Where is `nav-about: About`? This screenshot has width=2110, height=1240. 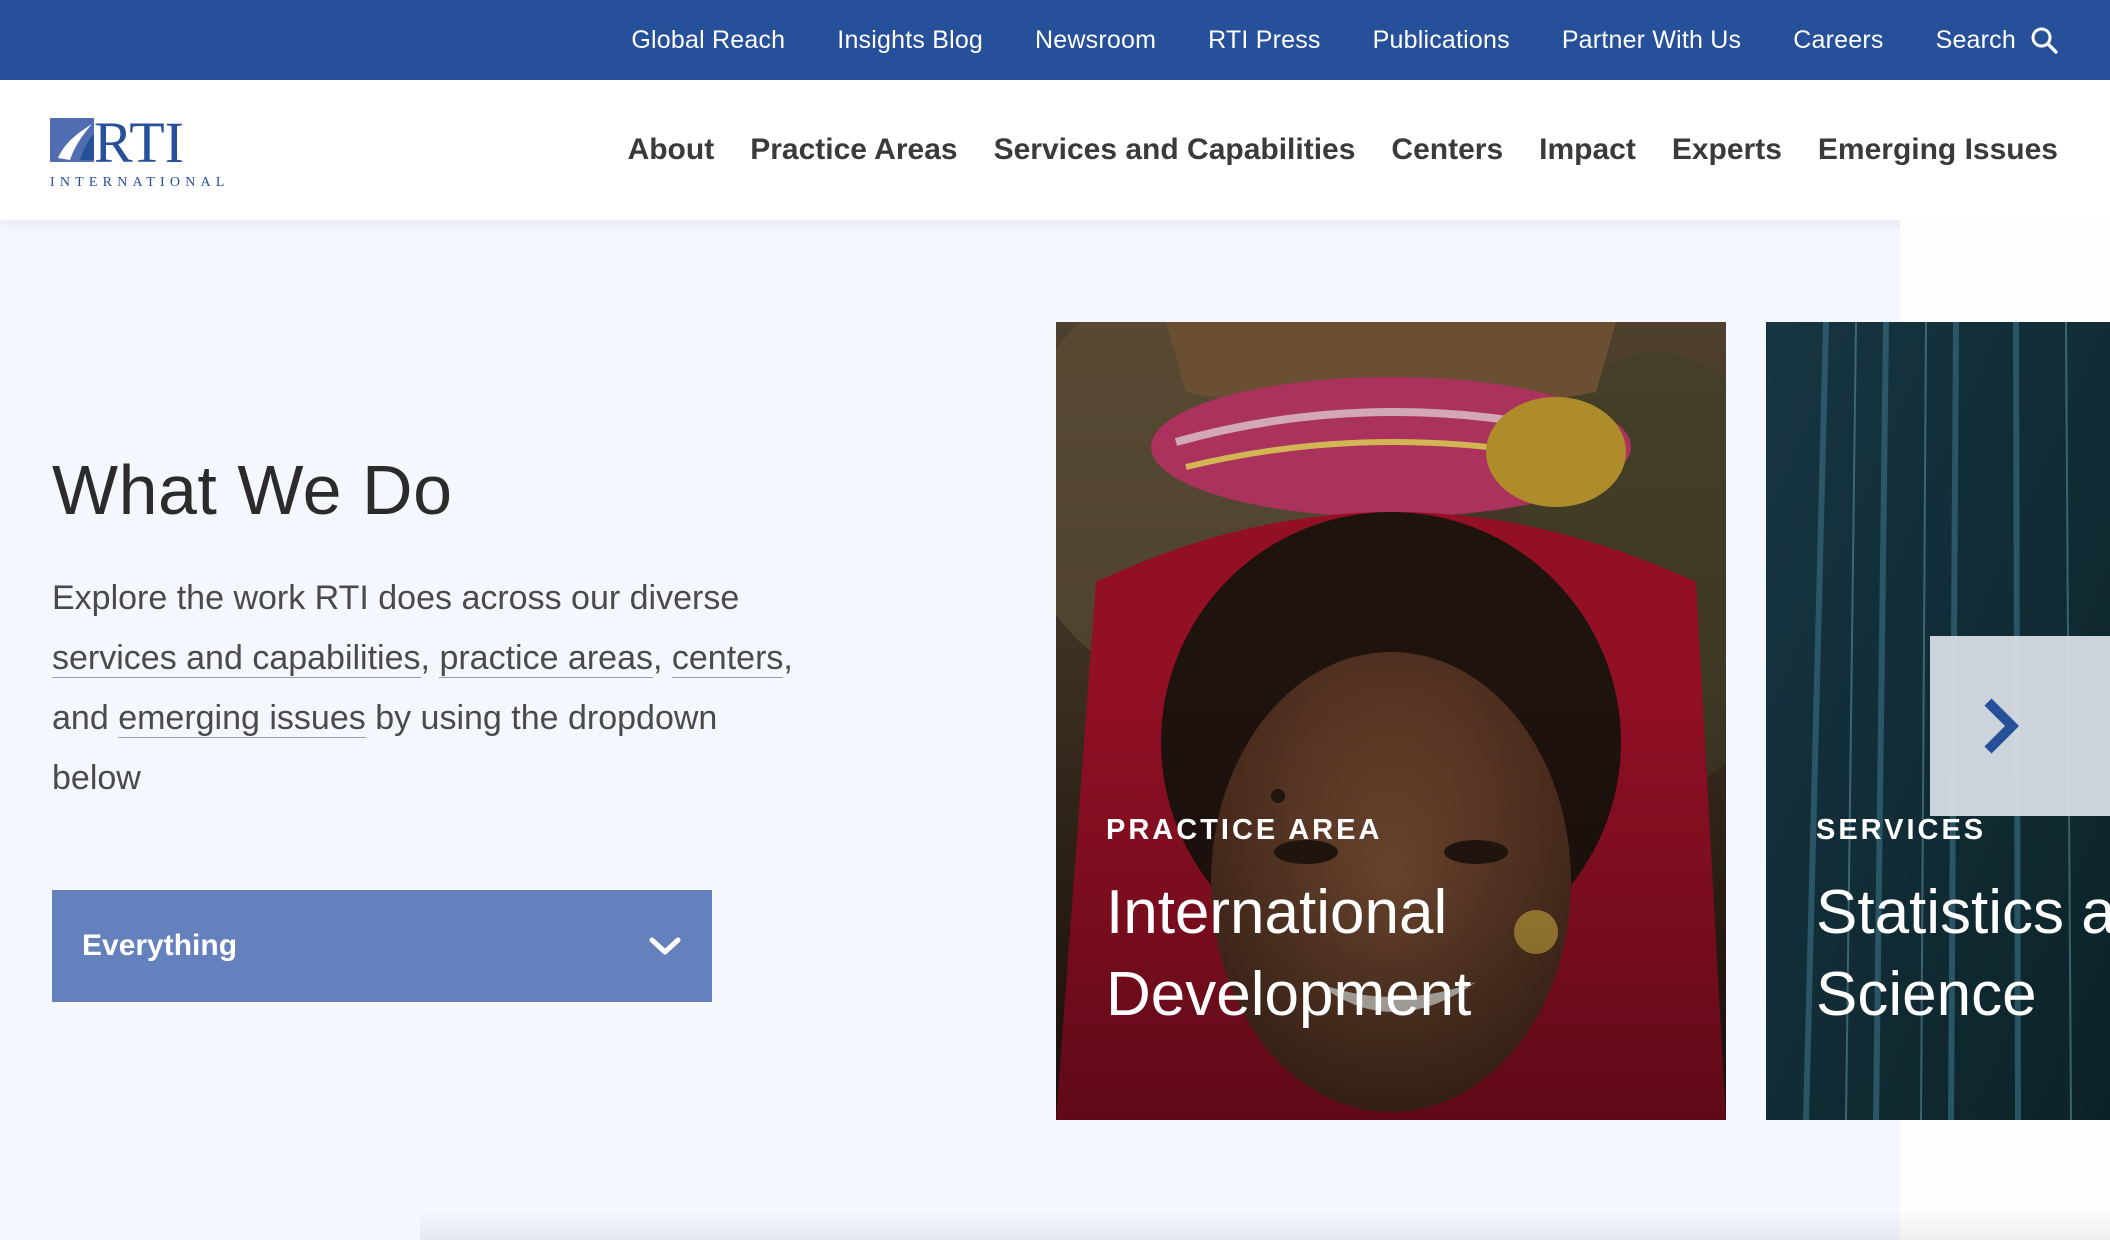
nav-about: About is located at coordinates (671, 150).